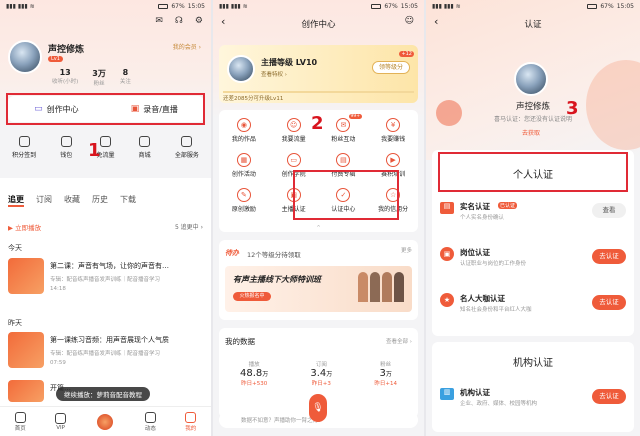  Describe the element at coordinates (318, 228) in the screenshot. I see `expand-icon: ⌃` at that location.